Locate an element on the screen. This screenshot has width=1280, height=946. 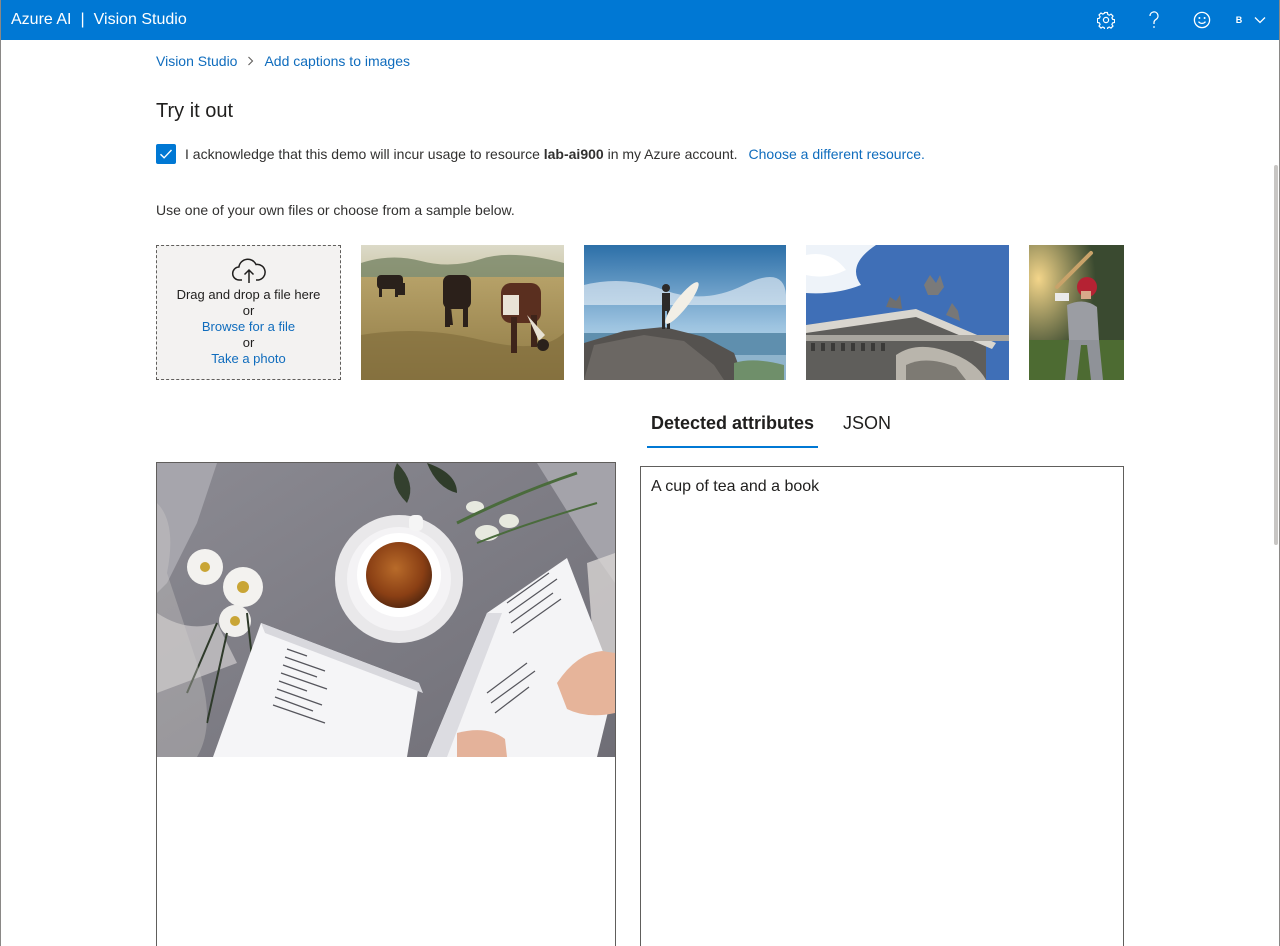
checkmark-icon is located at coordinates (166, 154).